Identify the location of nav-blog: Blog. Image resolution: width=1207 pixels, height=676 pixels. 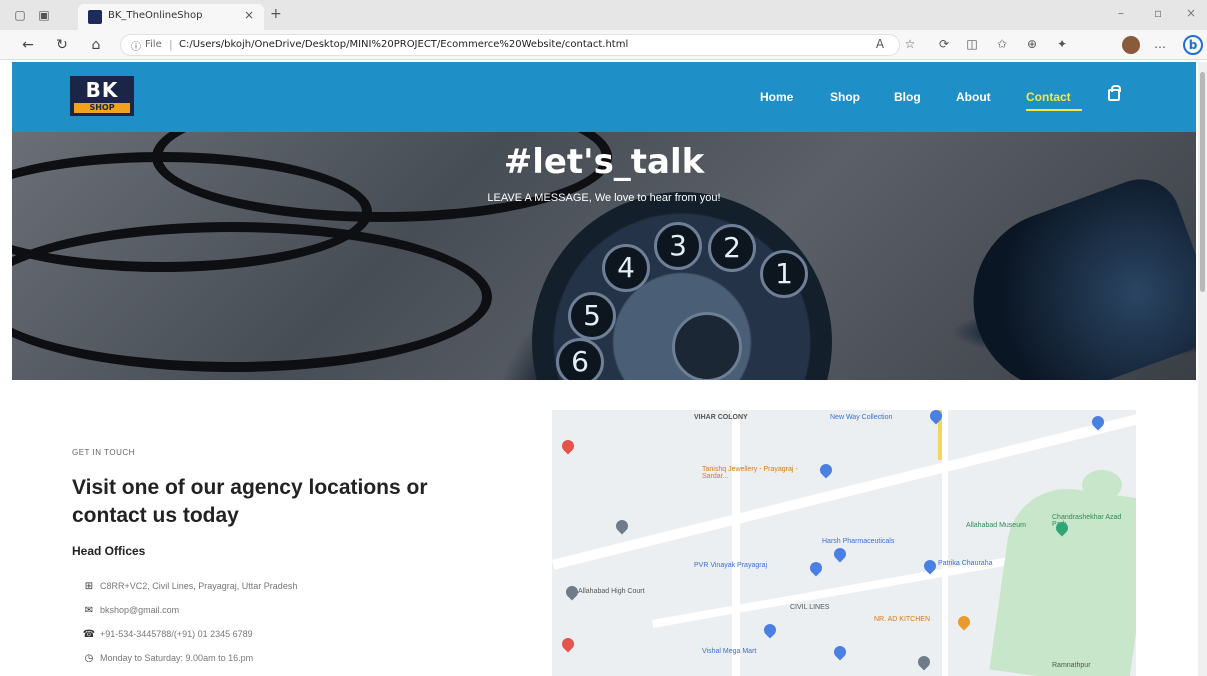
(907, 97).